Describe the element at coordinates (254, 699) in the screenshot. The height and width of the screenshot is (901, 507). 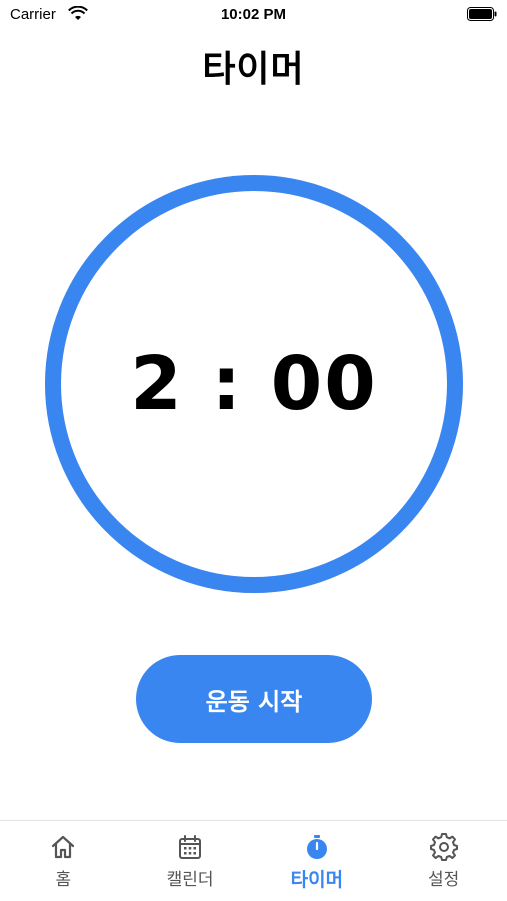
I see `start-workout-button: 운동 시작` at that location.